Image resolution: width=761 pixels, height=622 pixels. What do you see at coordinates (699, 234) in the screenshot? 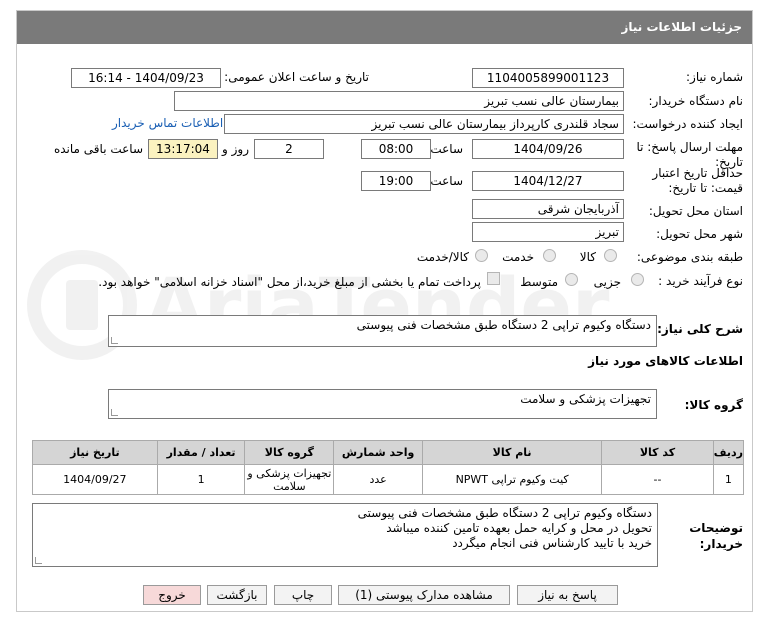
I see `city-label: شهر محل تحویل:` at bounding box center [699, 234].